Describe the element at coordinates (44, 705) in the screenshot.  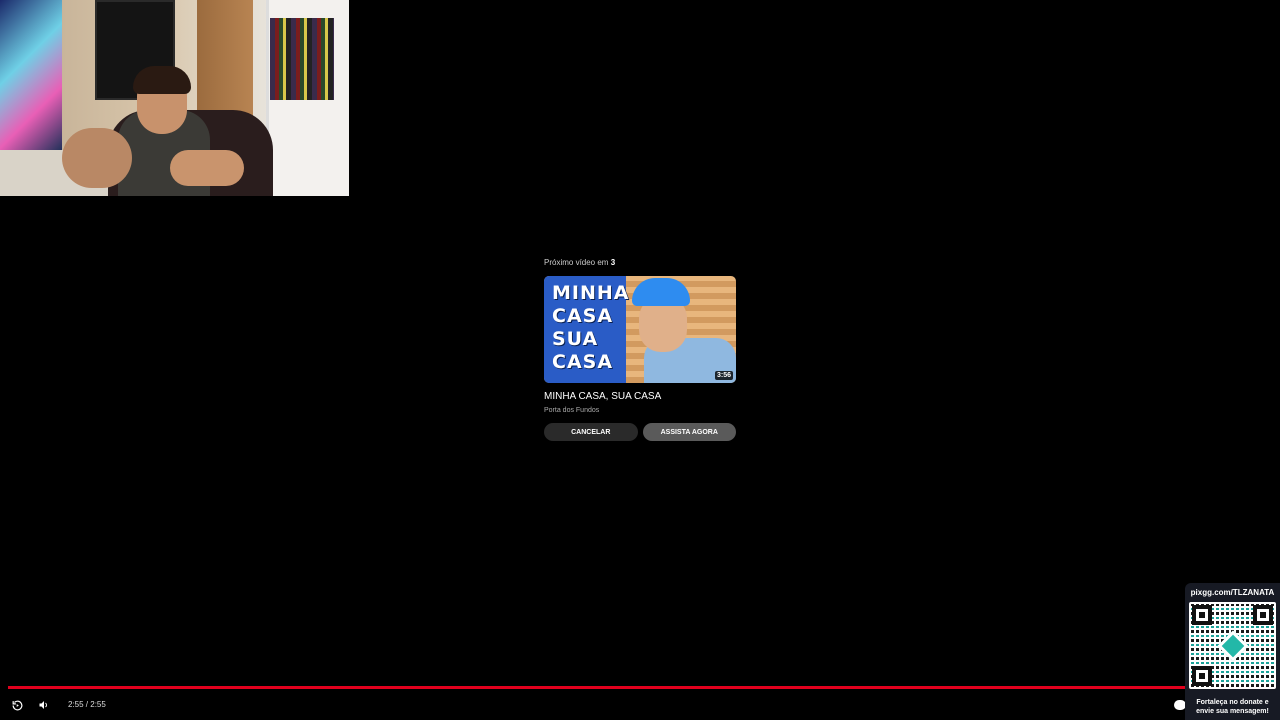
I see `volume-icon` at that location.